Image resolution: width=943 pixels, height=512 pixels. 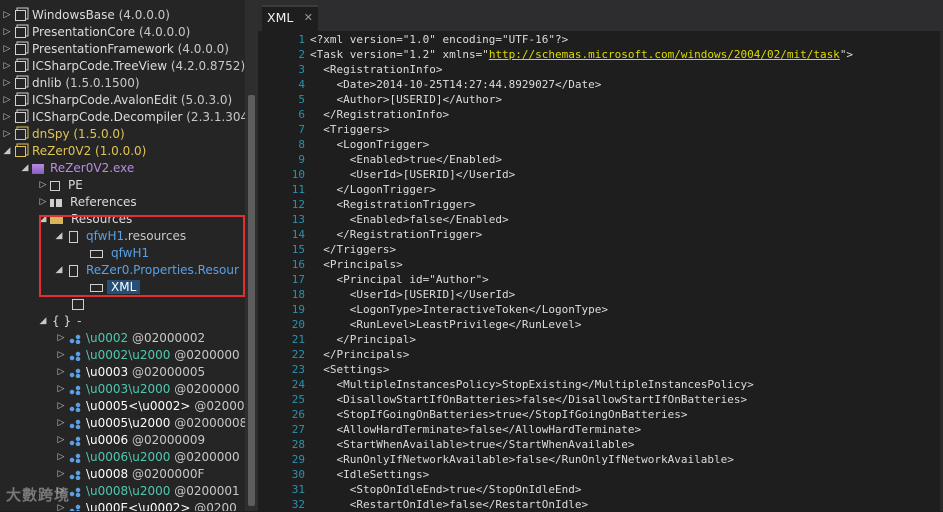 I want to click on module-icon, so click(x=38, y=168).